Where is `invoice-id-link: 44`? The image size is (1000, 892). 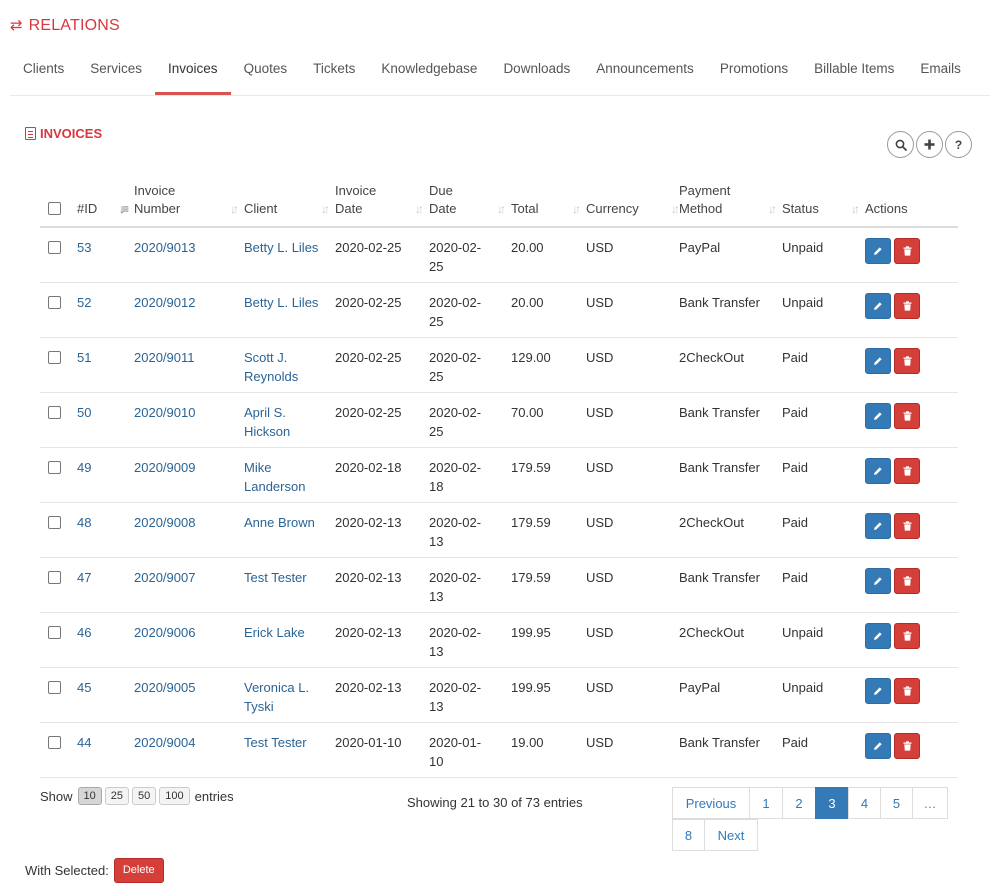
invoice-id-link: 44 is located at coordinates (84, 742).